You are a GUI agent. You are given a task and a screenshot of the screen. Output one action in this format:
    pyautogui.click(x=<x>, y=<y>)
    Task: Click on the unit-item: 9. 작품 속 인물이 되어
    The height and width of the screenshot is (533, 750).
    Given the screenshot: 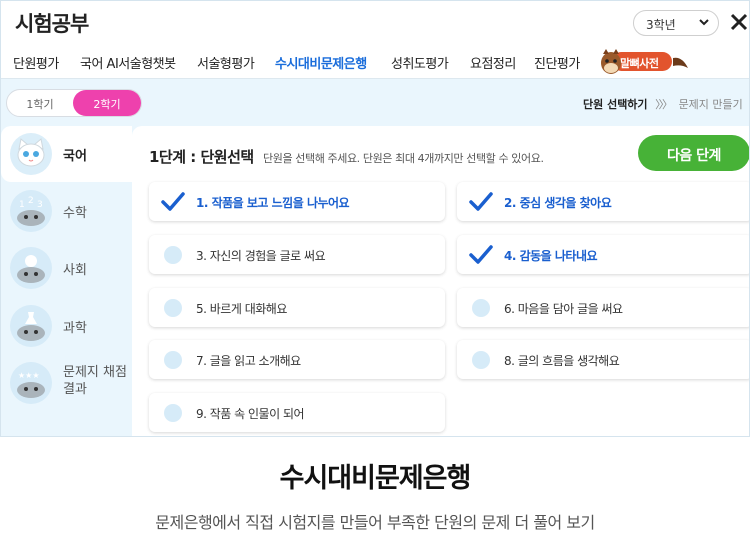 What is the action you would take?
    pyautogui.click(x=297, y=412)
    